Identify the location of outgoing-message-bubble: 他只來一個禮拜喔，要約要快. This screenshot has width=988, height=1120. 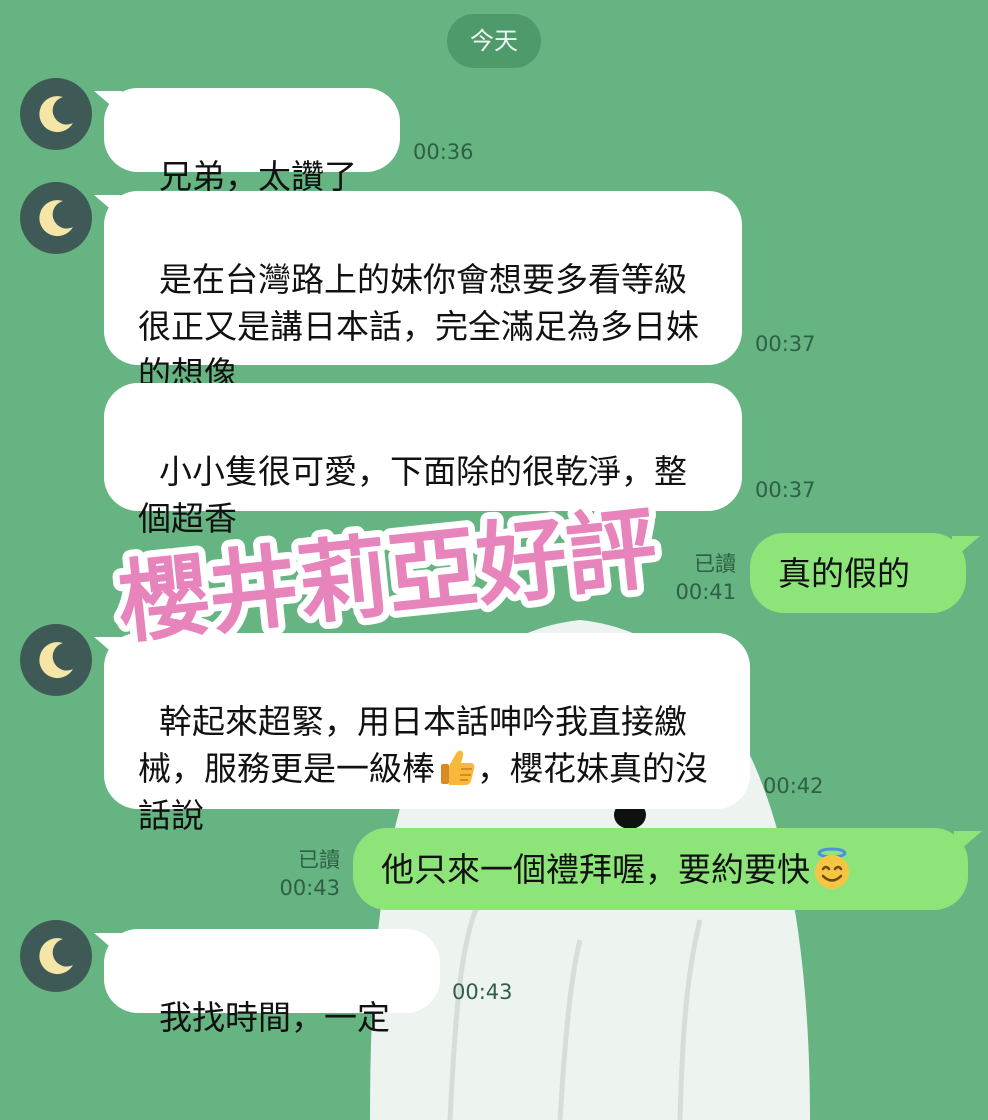
(660, 869).